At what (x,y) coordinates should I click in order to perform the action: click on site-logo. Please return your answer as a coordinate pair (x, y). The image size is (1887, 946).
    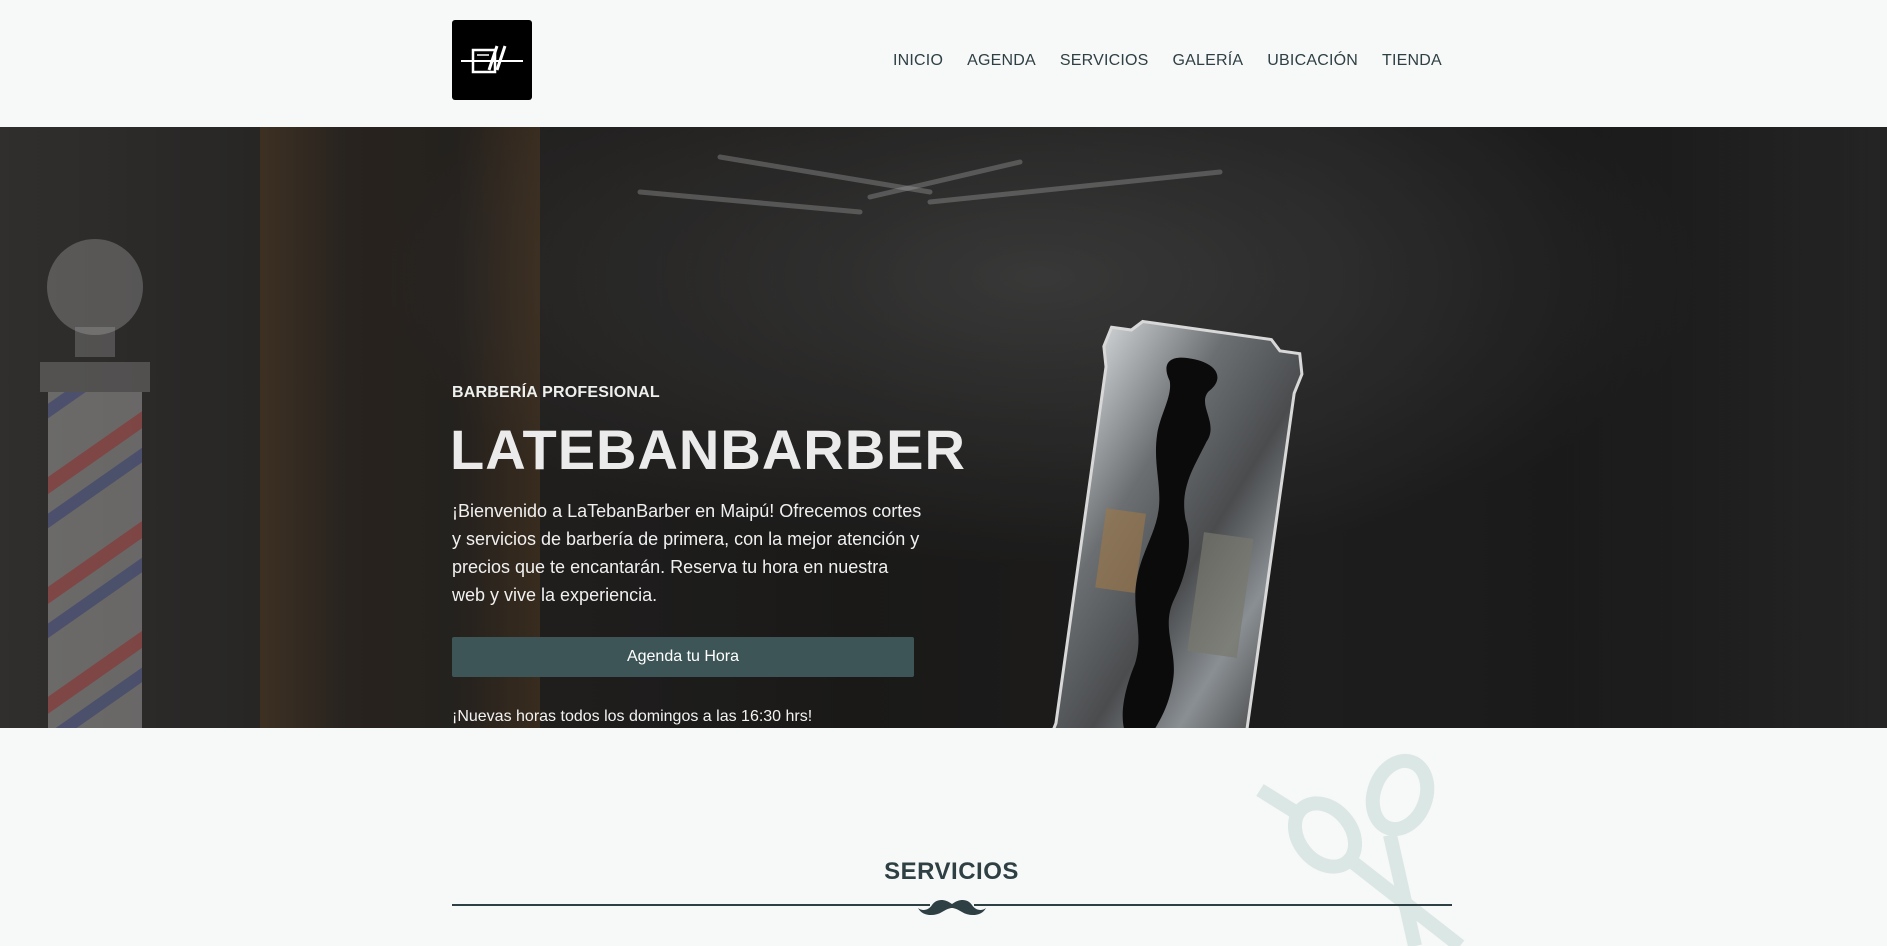
    Looking at the image, I should click on (492, 60).